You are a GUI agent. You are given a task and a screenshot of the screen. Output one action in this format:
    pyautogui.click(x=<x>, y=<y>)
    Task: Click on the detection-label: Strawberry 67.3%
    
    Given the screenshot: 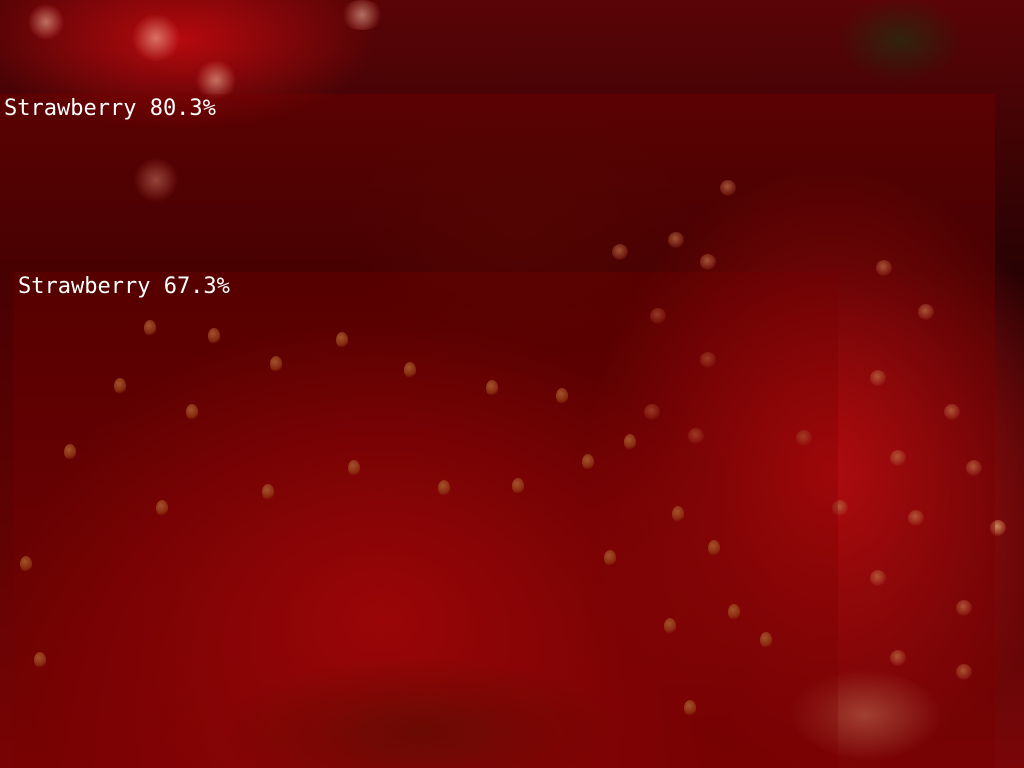 What is the action you would take?
    pyautogui.click(x=124, y=286)
    